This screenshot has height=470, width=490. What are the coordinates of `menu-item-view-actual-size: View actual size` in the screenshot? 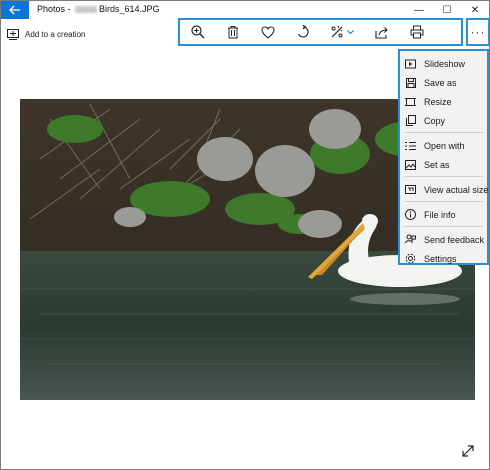 It's located at (444, 189).